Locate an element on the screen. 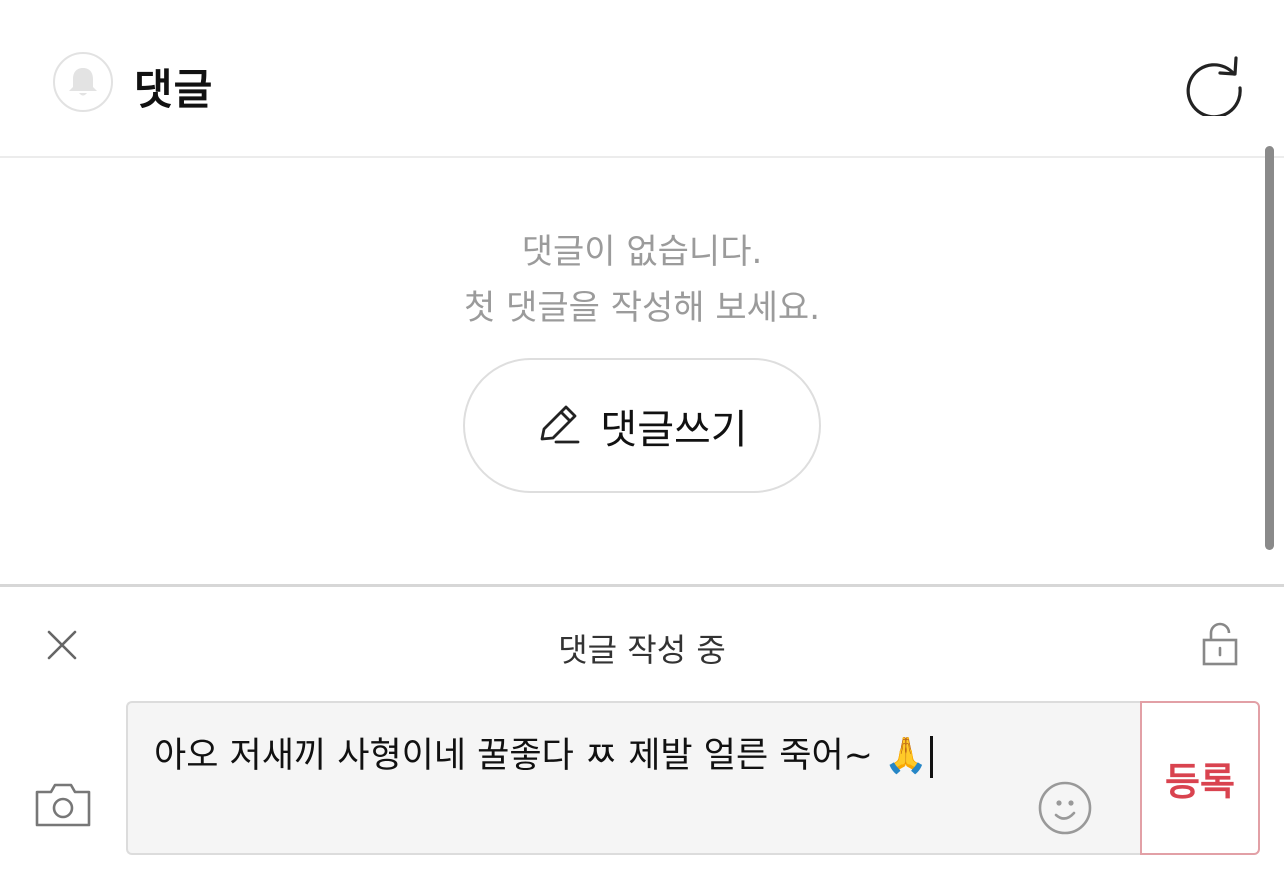  smiley-icon is located at coordinates (1065, 808).